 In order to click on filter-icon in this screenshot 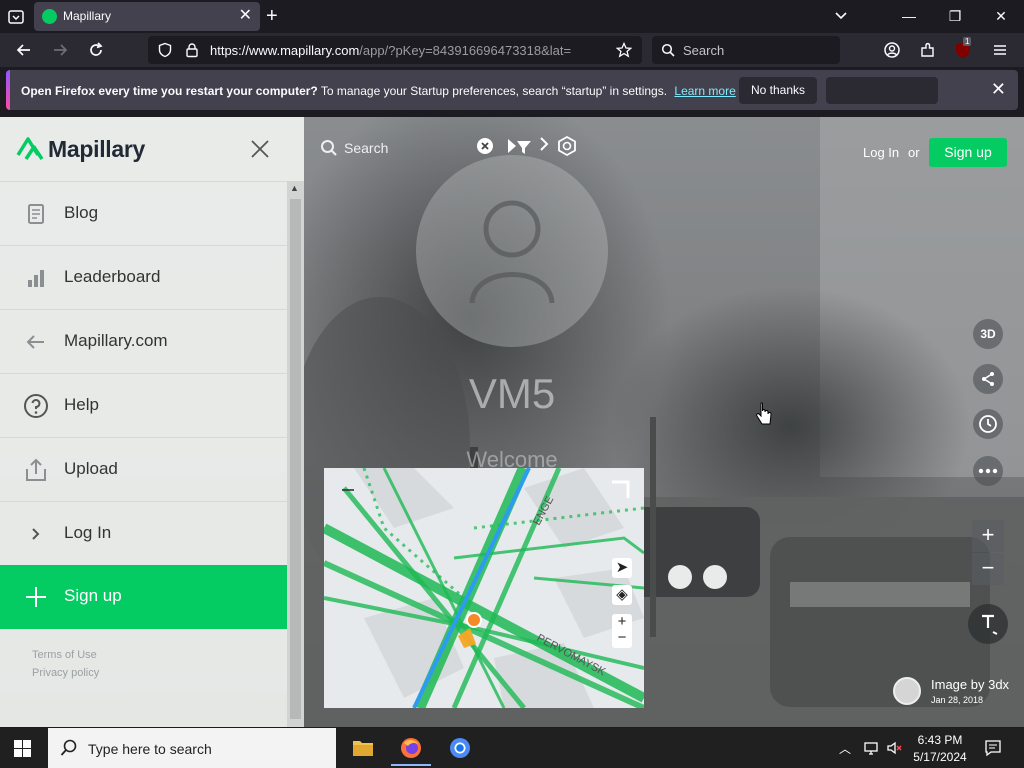, I will do `click(521, 146)`.